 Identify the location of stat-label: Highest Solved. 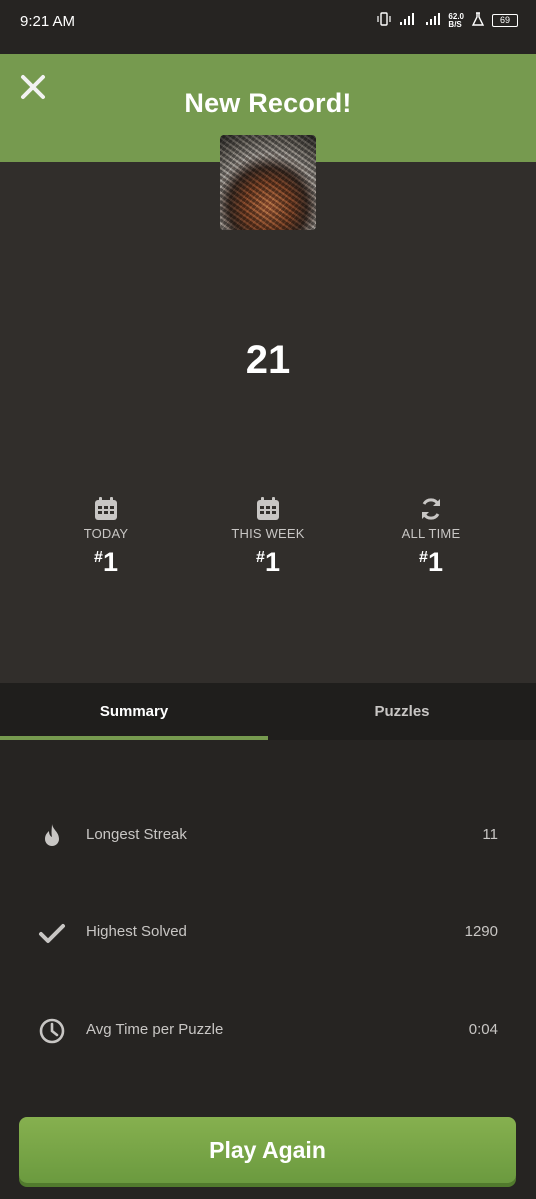
(136, 931).